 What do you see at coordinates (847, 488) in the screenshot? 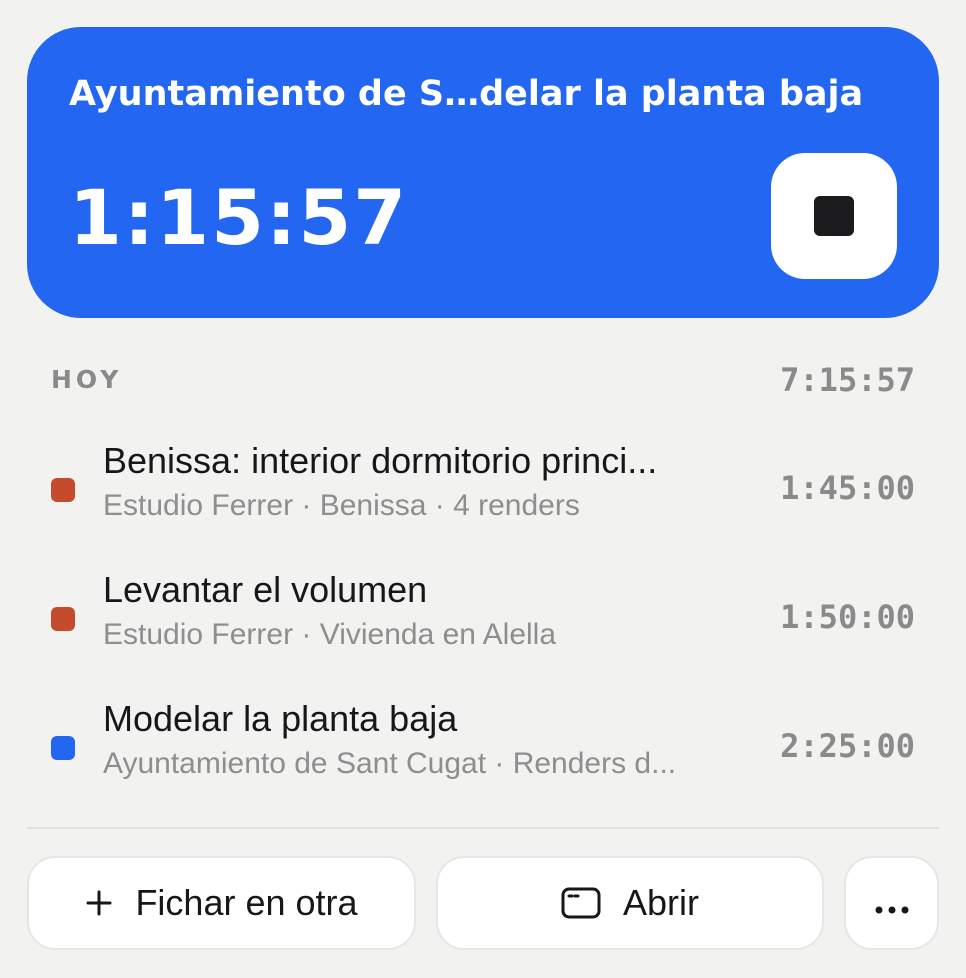
I see `entry-duration: 1:45:00` at bounding box center [847, 488].